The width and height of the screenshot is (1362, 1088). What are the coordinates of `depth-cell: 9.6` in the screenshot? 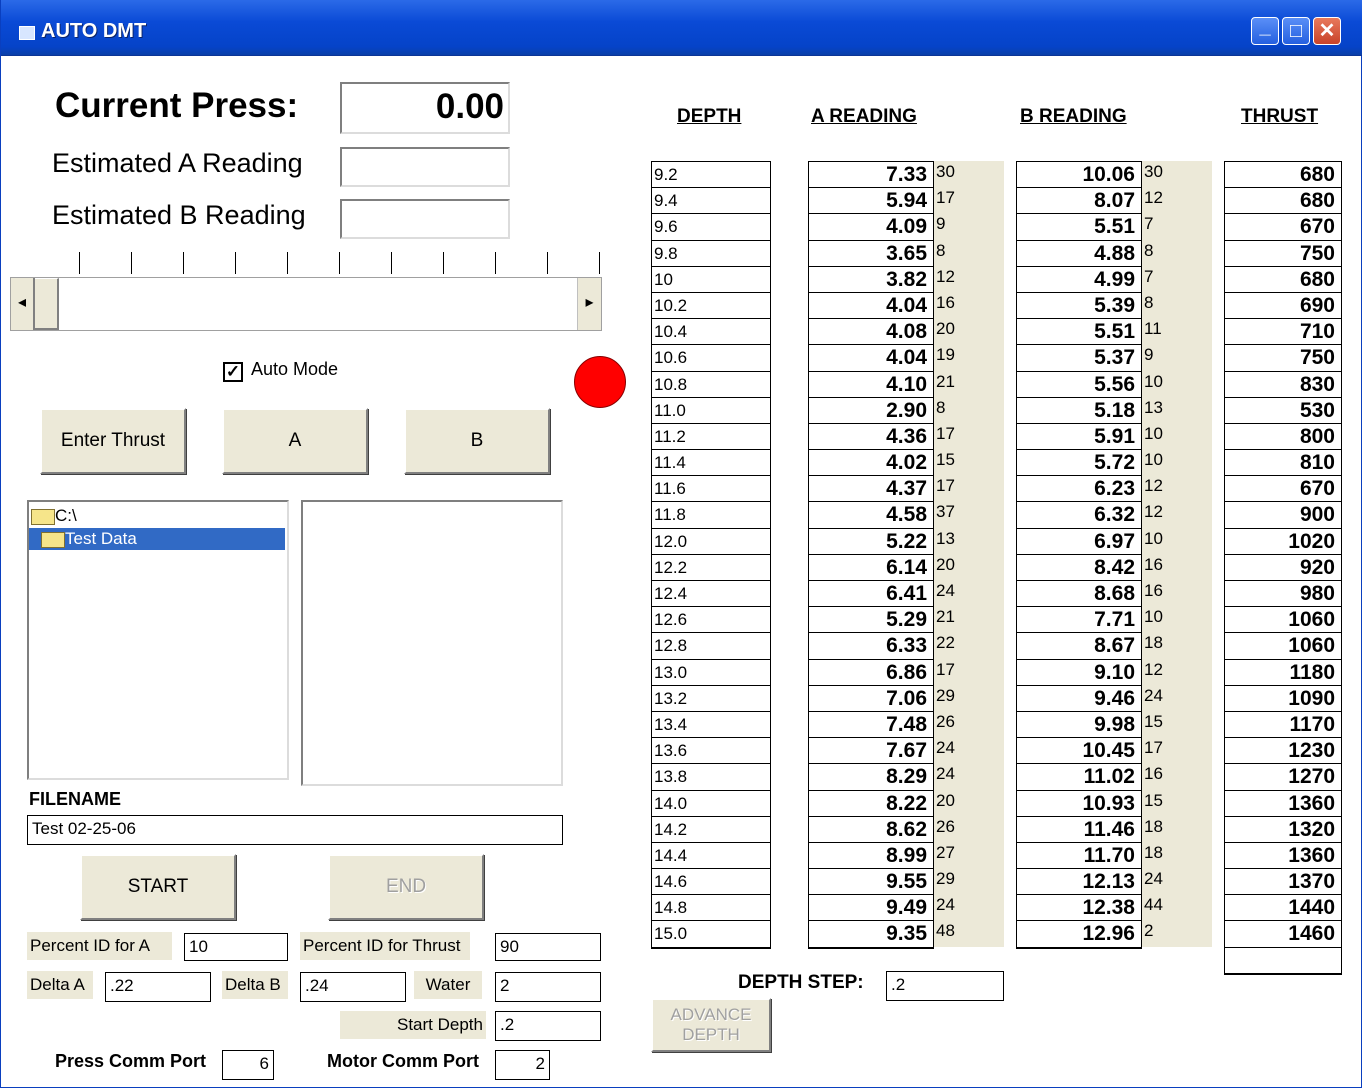 It's located at (711, 227).